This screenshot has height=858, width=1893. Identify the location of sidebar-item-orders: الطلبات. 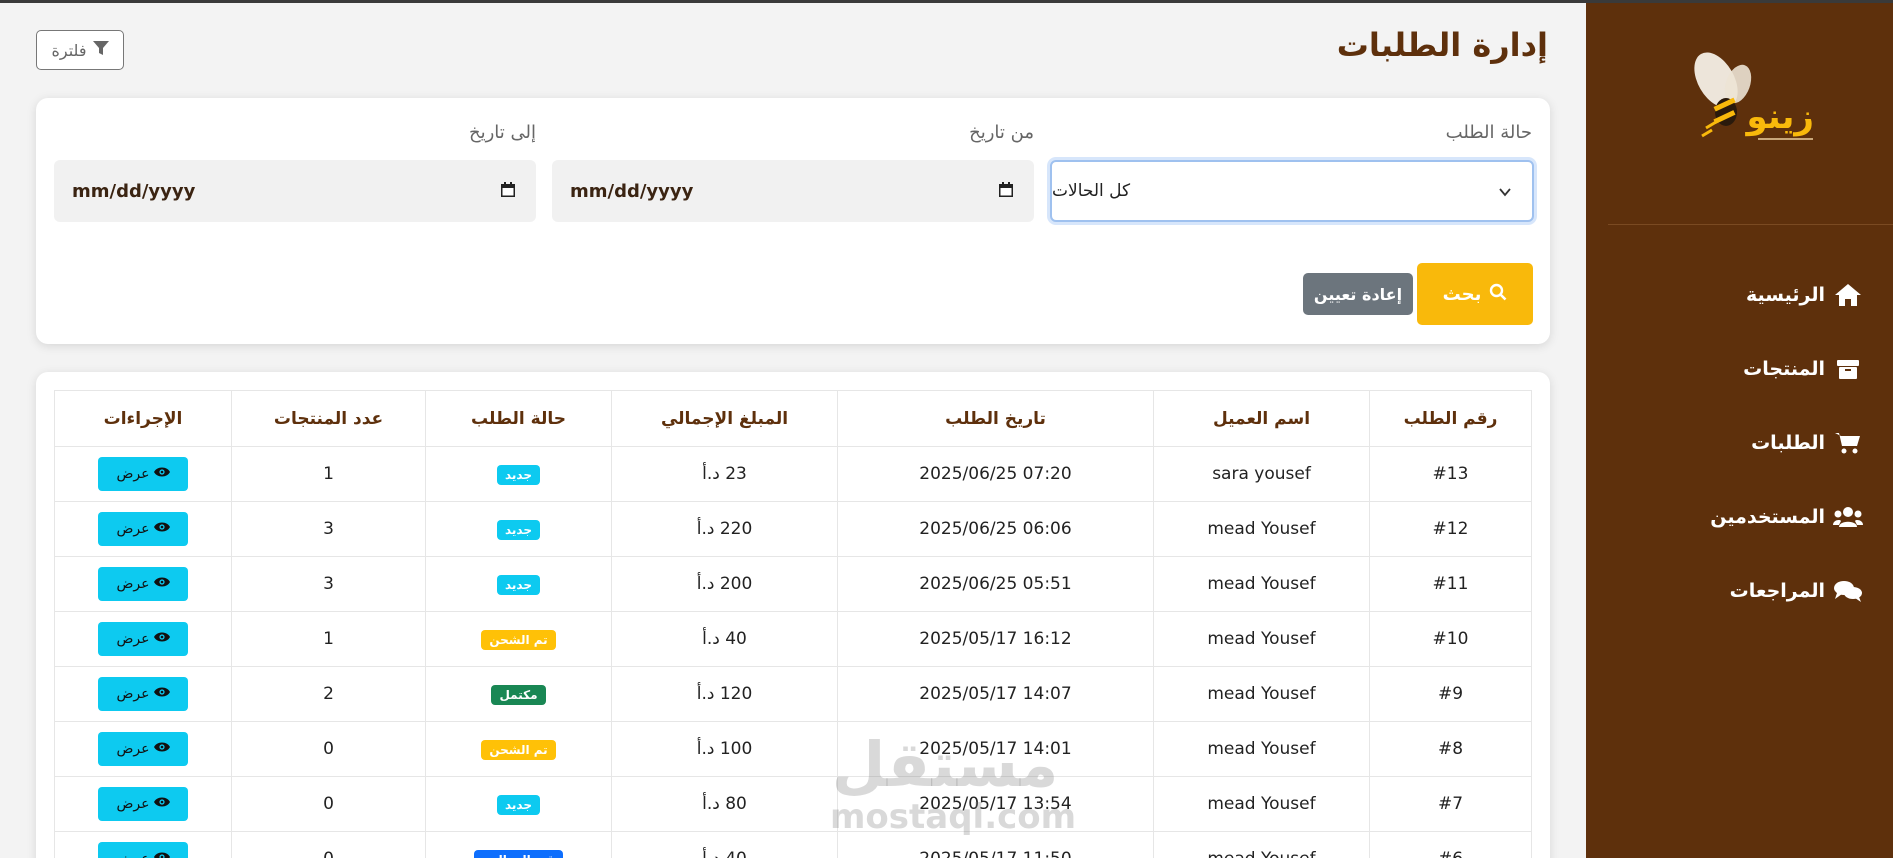
(1733, 443).